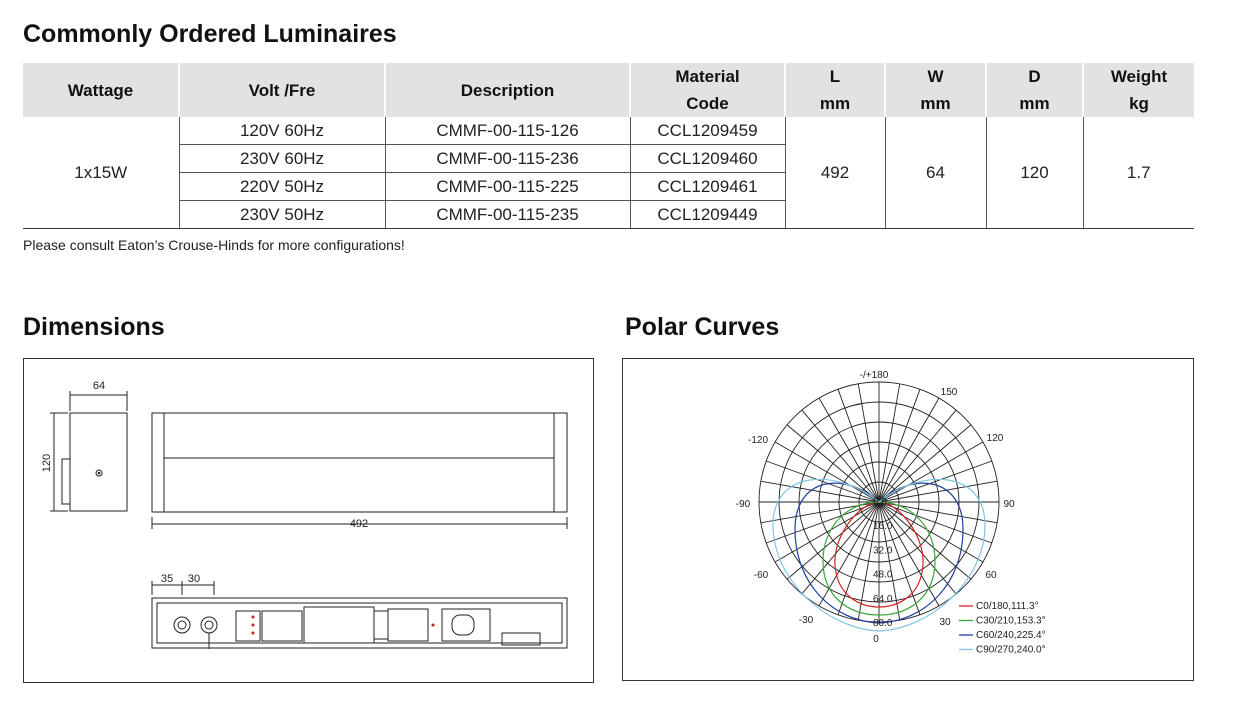 This screenshot has height=706, width=1245. What do you see at coordinates (281, 90) in the screenshot?
I see `header-volt: Volt /Fre` at bounding box center [281, 90].